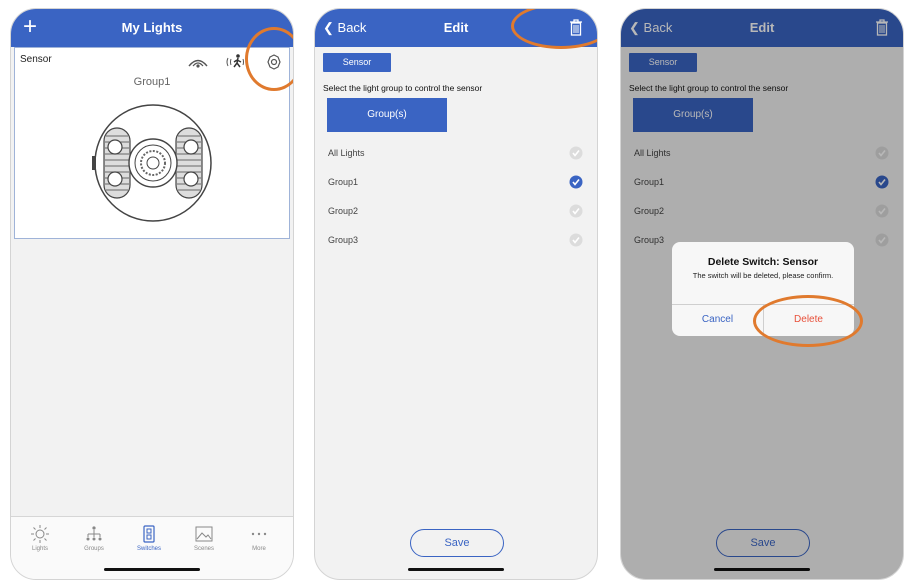 This screenshot has height=584, width=910. Describe the element at coordinates (259, 534) in the screenshot. I see `more-icon` at that location.